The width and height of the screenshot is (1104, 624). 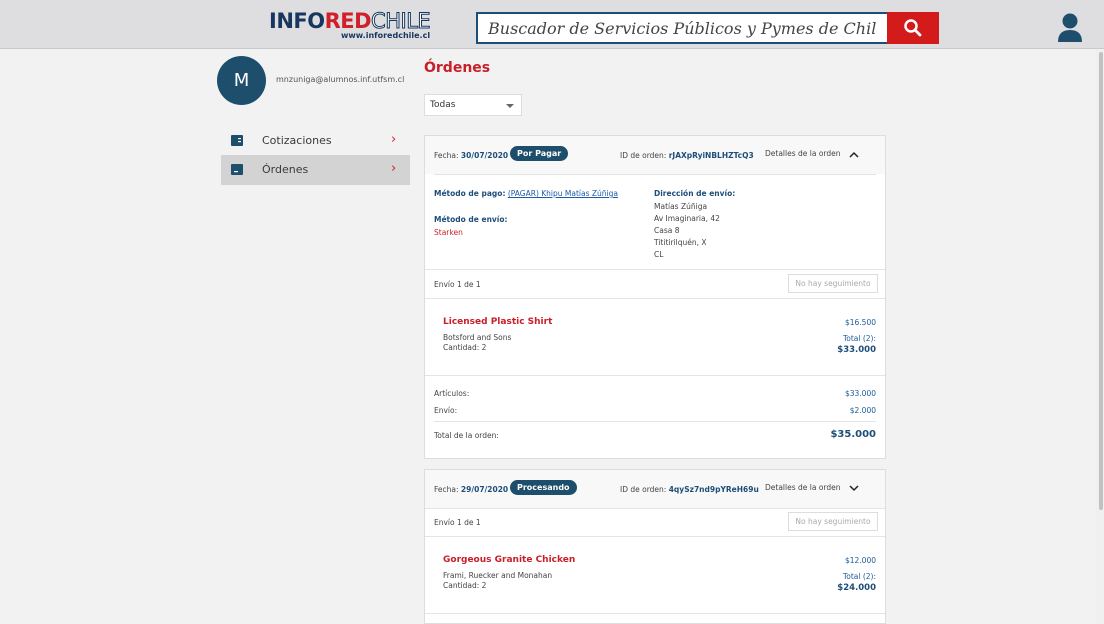 I want to click on user-email: mnzuniga@alumnos.inf.utfsm.cl, so click(x=340, y=79).